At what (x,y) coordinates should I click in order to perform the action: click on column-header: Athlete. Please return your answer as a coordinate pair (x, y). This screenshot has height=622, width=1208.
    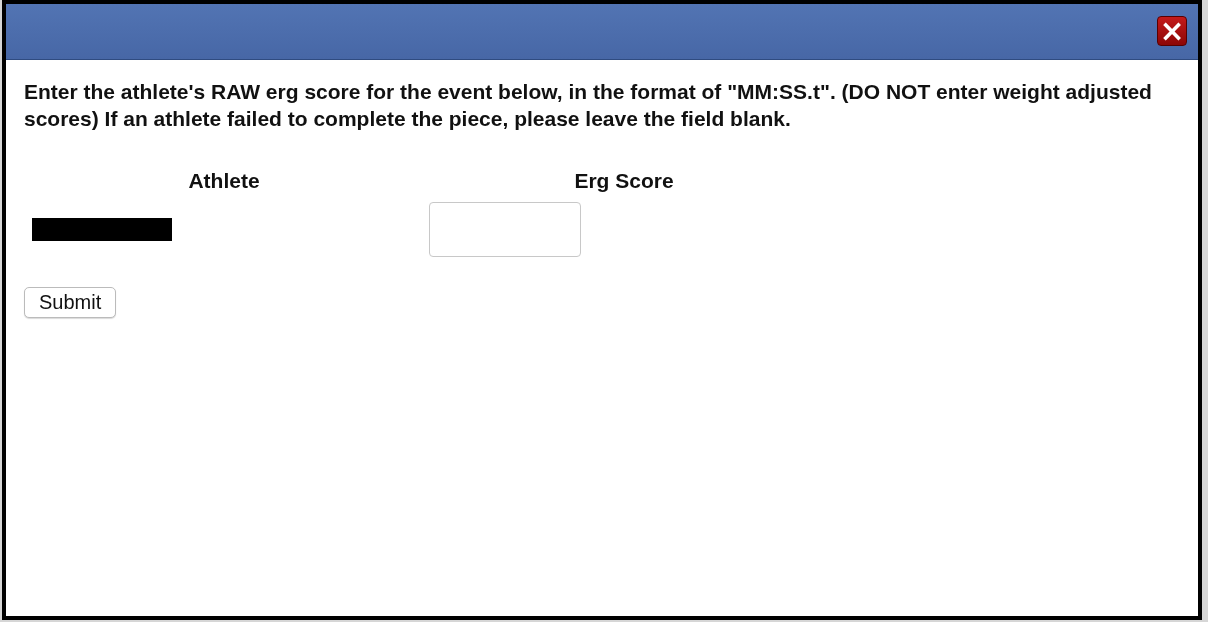
    Looking at the image, I should click on (224, 181).